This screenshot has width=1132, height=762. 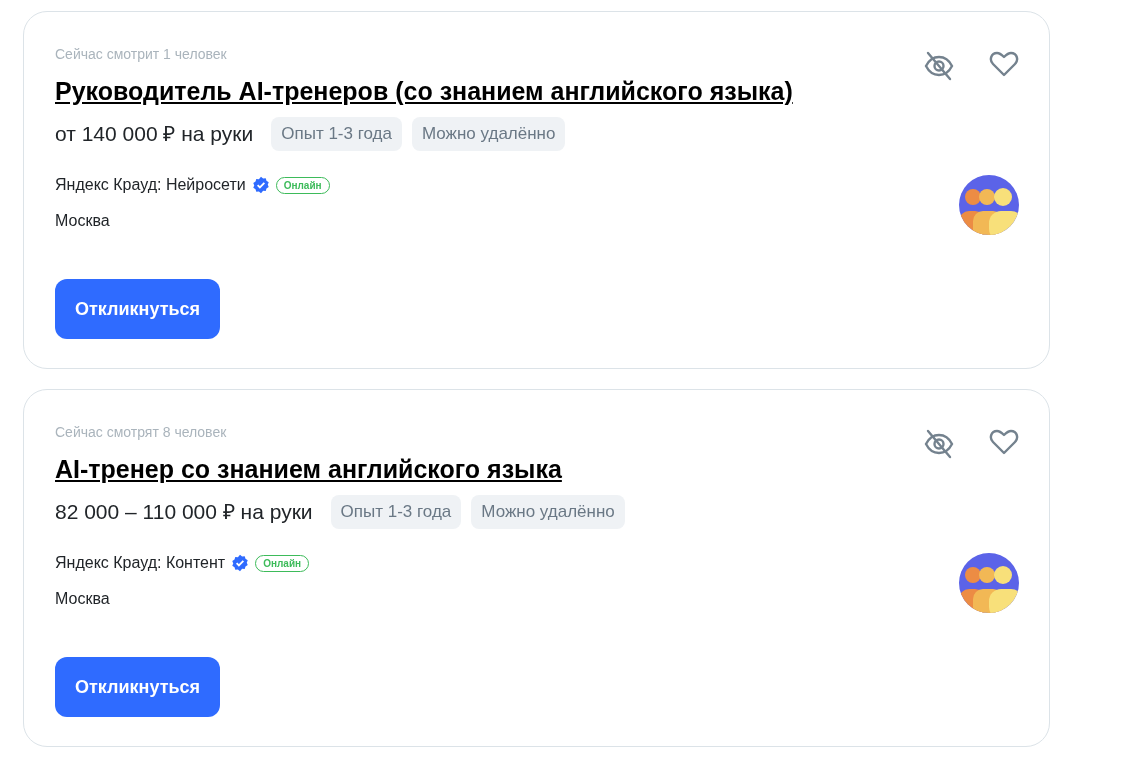 I want to click on viewers-text: Сейчас смотрит 1 человек, so click(x=141, y=54).